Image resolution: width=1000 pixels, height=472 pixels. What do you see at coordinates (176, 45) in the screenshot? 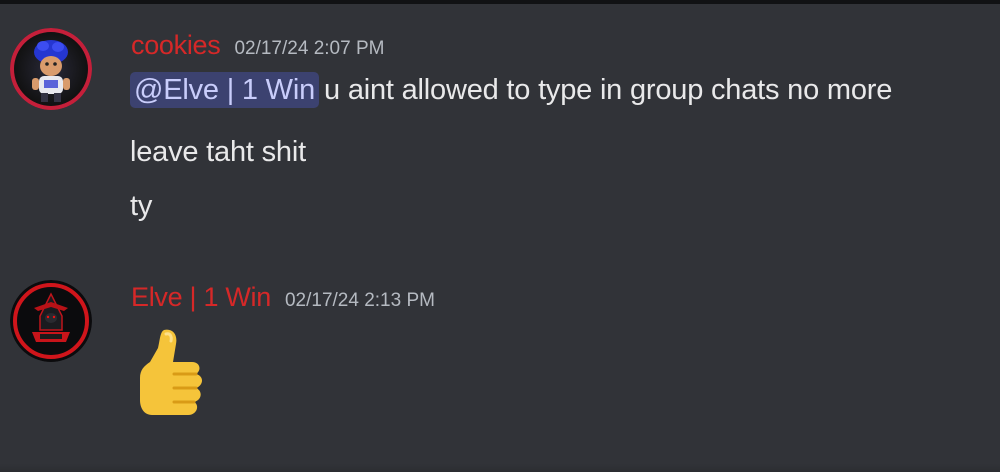
I see `author-name: cookies` at bounding box center [176, 45].